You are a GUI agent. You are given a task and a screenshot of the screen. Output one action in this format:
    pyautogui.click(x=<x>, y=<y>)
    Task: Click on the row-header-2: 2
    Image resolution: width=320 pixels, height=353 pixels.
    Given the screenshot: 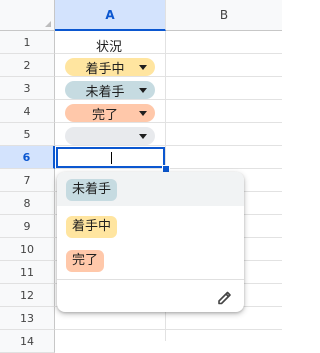 What is the action you would take?
    pyautogui.click(x=27, y=65)
    